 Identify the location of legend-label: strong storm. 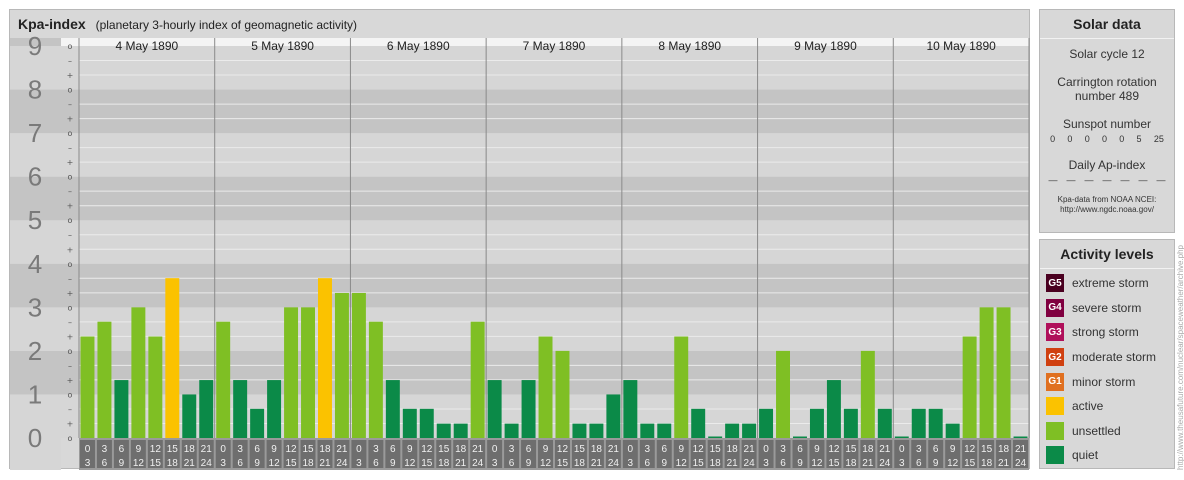
(1105, 332).